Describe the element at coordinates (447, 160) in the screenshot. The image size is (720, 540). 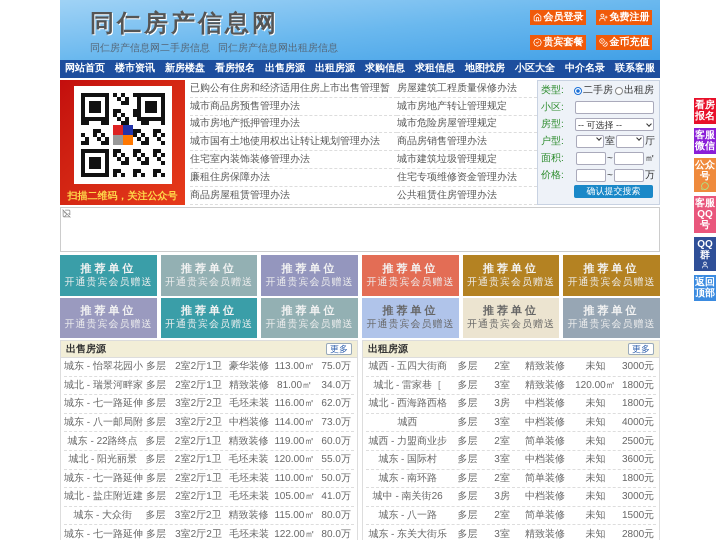
I see `article-link: 城市建筑垃圾管理规定` at that location.